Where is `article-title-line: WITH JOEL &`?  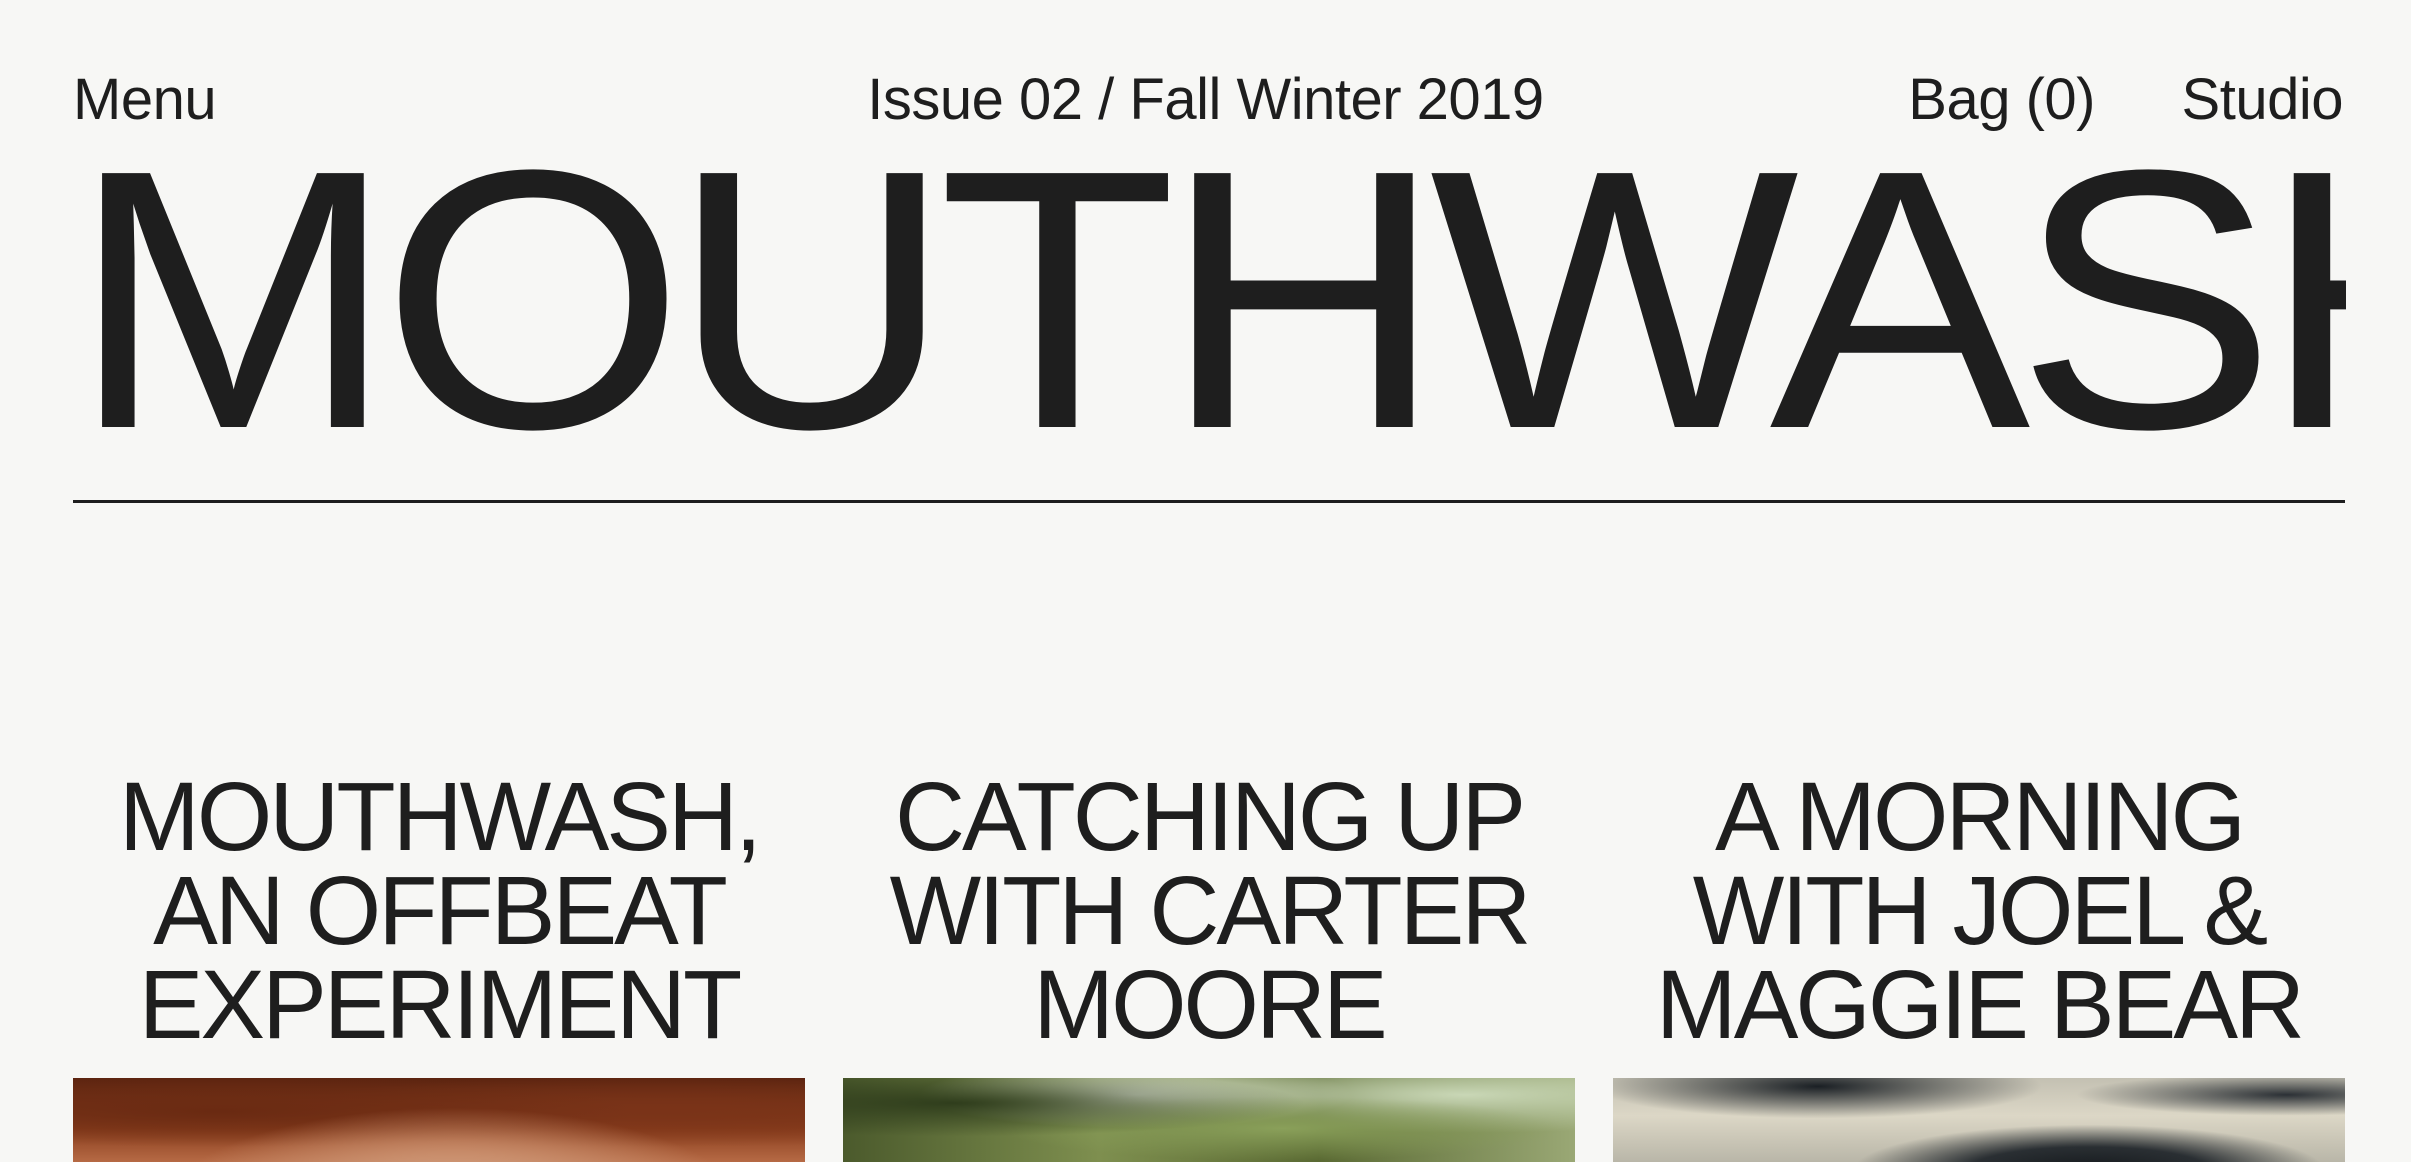 article-title-line: WITH JOEL & is located at coordinates (1980, 910).